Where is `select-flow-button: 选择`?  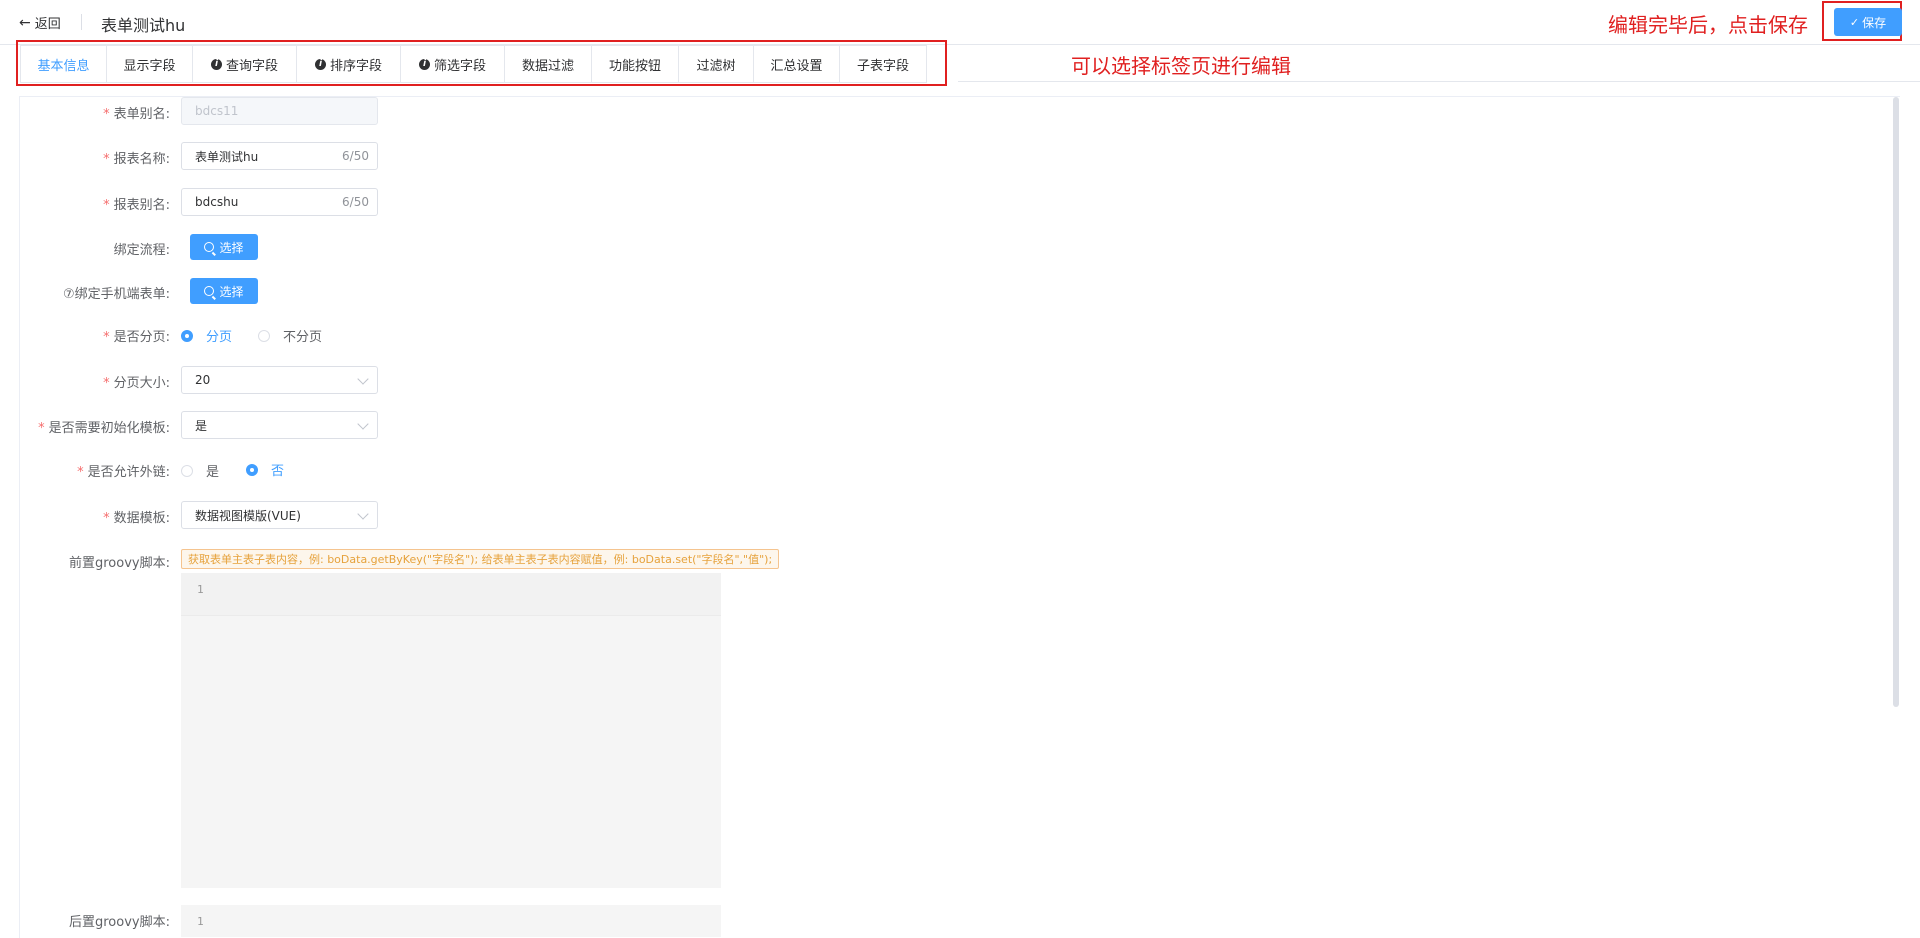
select-flow-button: 选择 is located at coordinates (224, 247).